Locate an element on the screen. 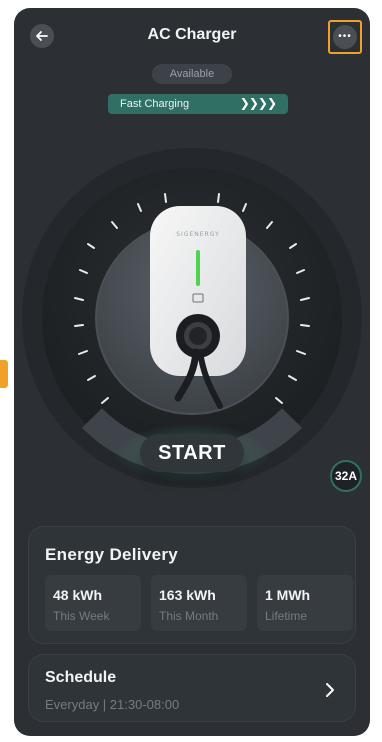 The image size is (382, 742). metric-this-month: 163 kWh This Month is located at coordinates (199, 603).